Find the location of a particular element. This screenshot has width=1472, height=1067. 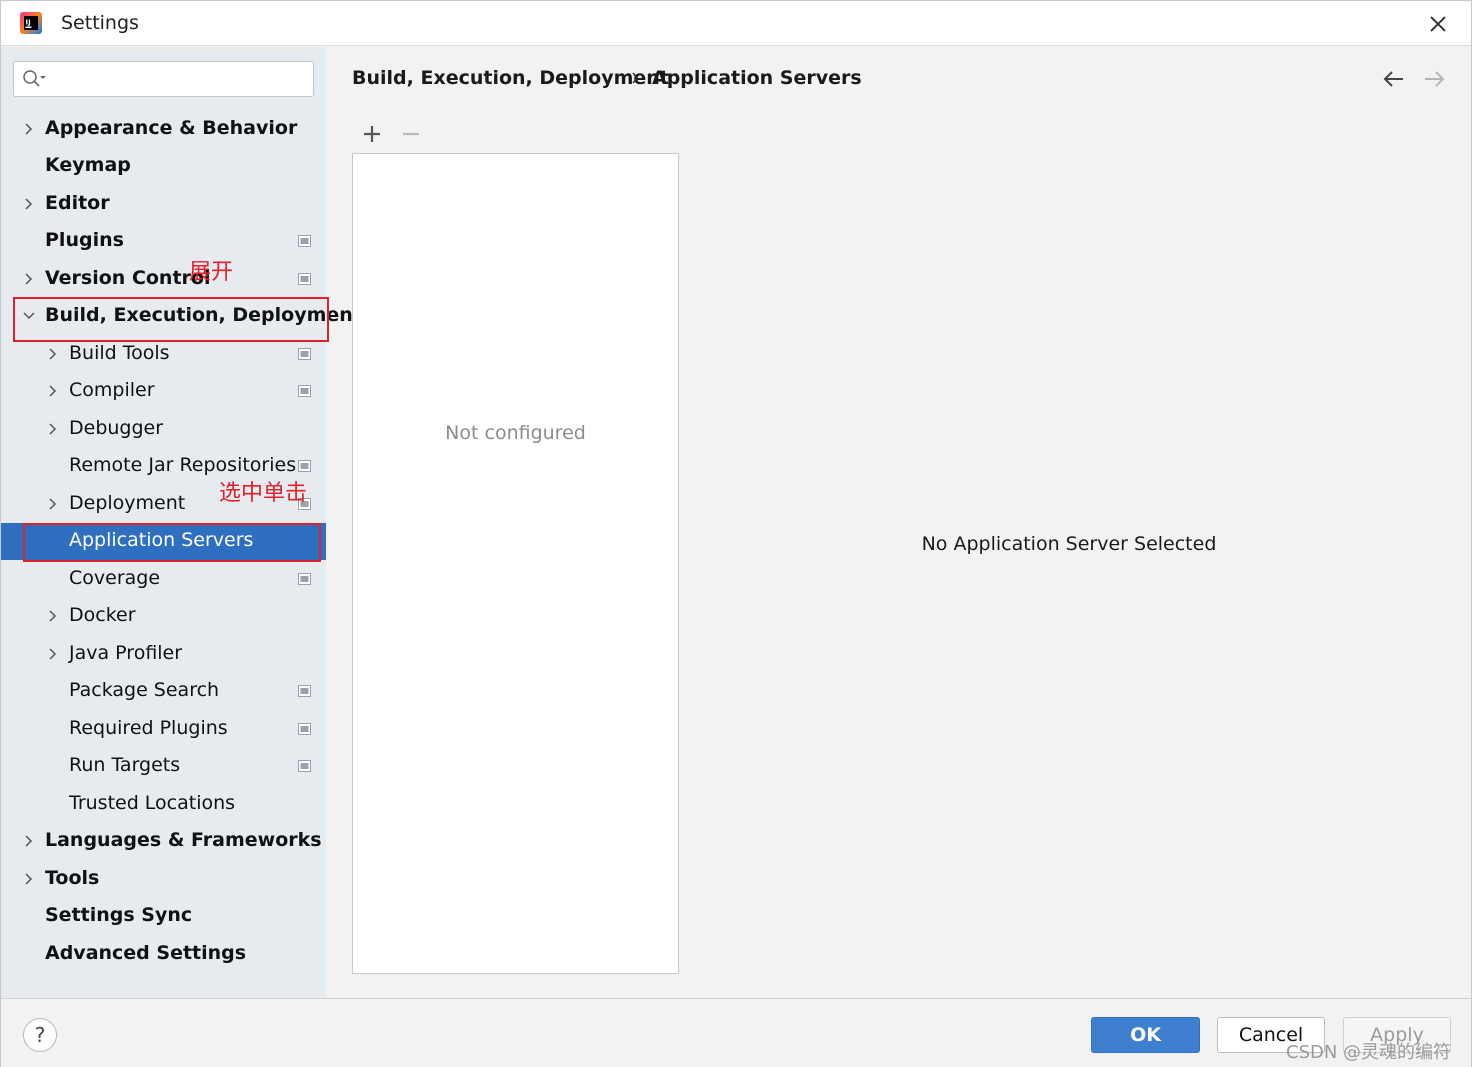

annotation-click-note: 选中单击 is located at coordinates (263, 493).